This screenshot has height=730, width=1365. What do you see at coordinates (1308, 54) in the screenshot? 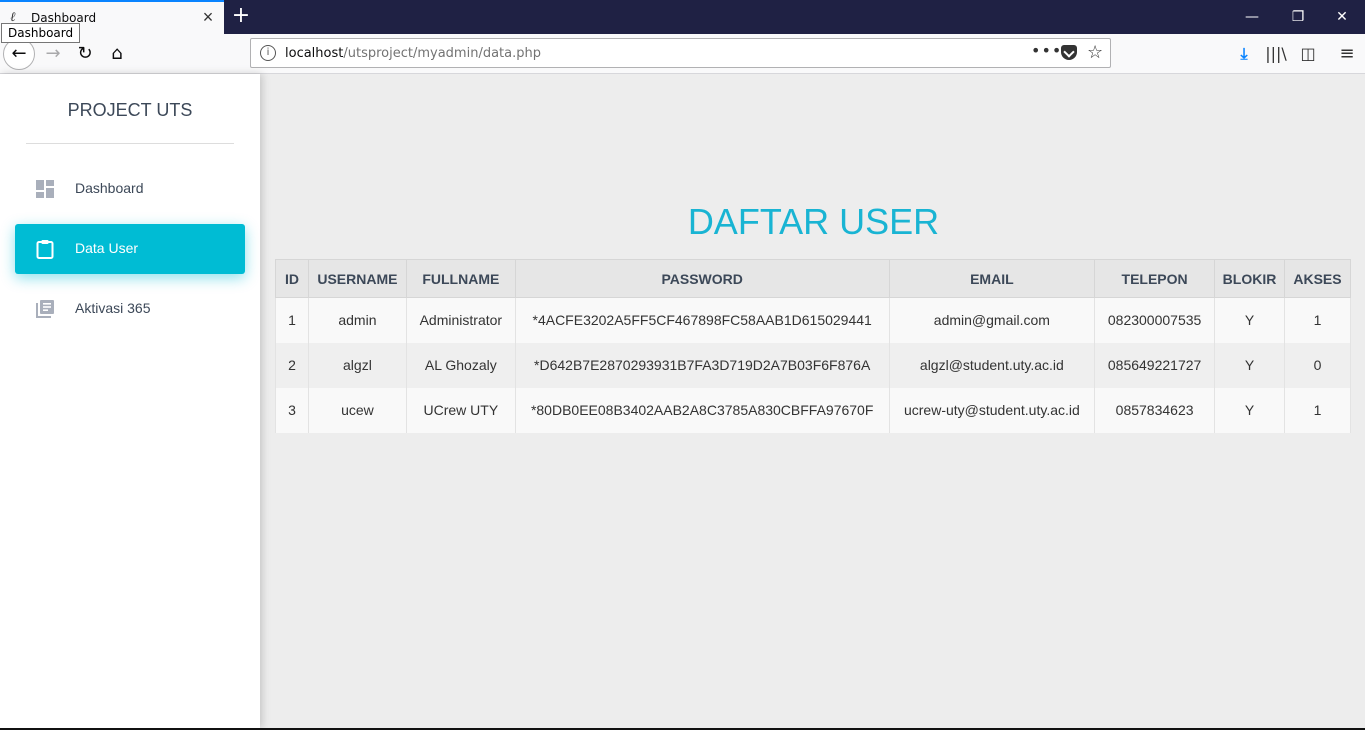
I see `sidebar-toggle-icon: ◫` at bounding box center [1308, 54].